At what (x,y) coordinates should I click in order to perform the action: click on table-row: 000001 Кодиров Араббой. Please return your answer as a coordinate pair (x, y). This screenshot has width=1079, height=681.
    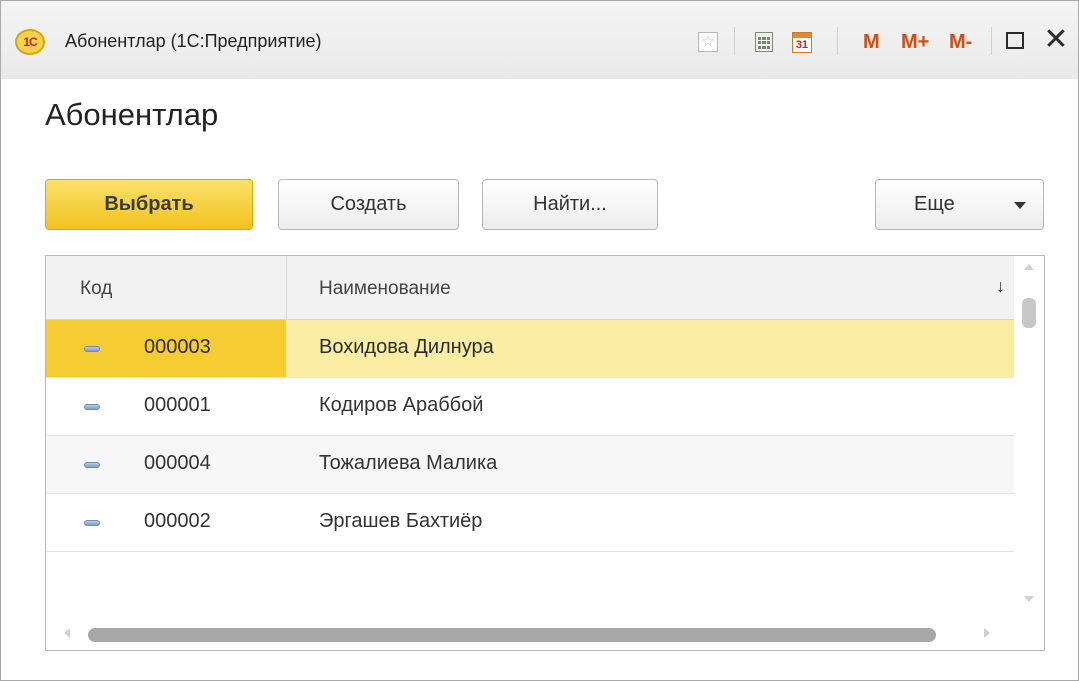
    Looking at the image, I should click on (530, 407).